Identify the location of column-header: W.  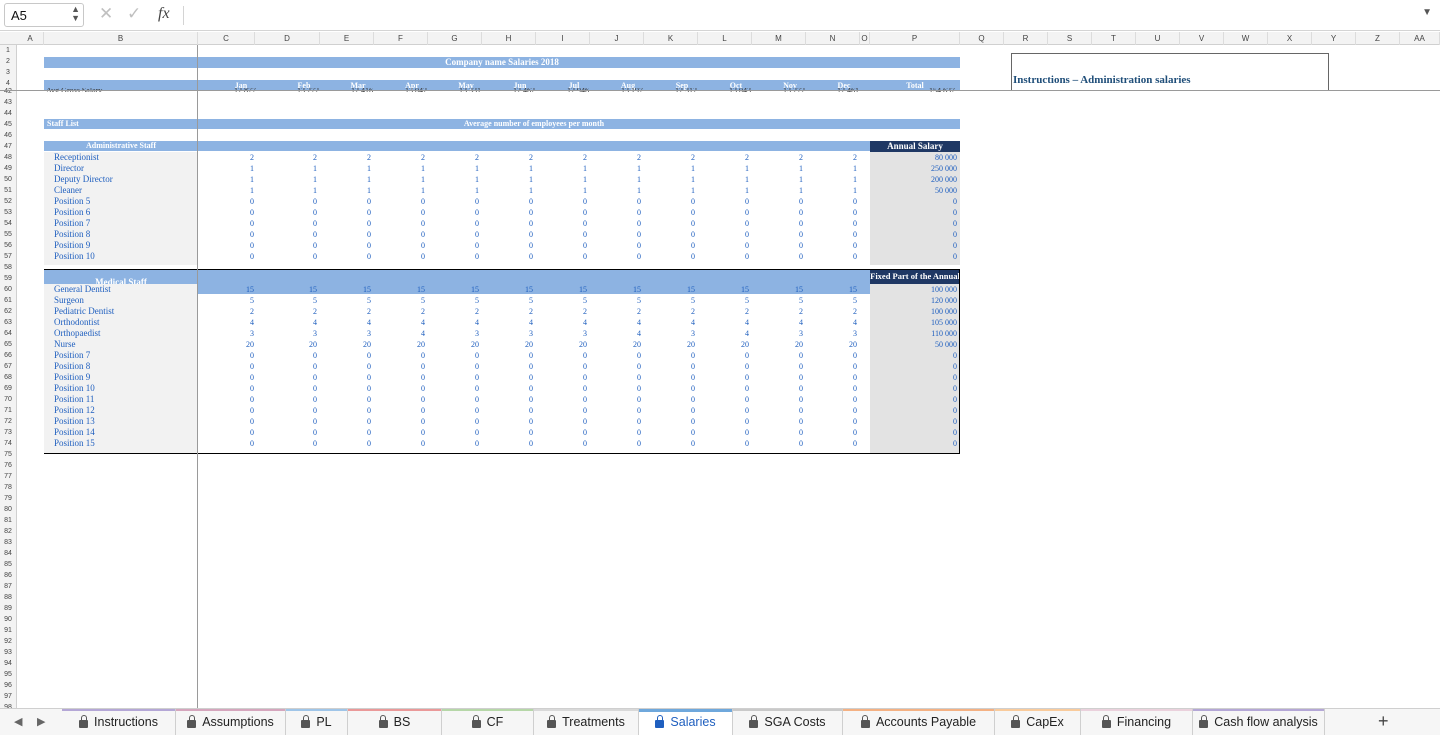
(1246, 38).